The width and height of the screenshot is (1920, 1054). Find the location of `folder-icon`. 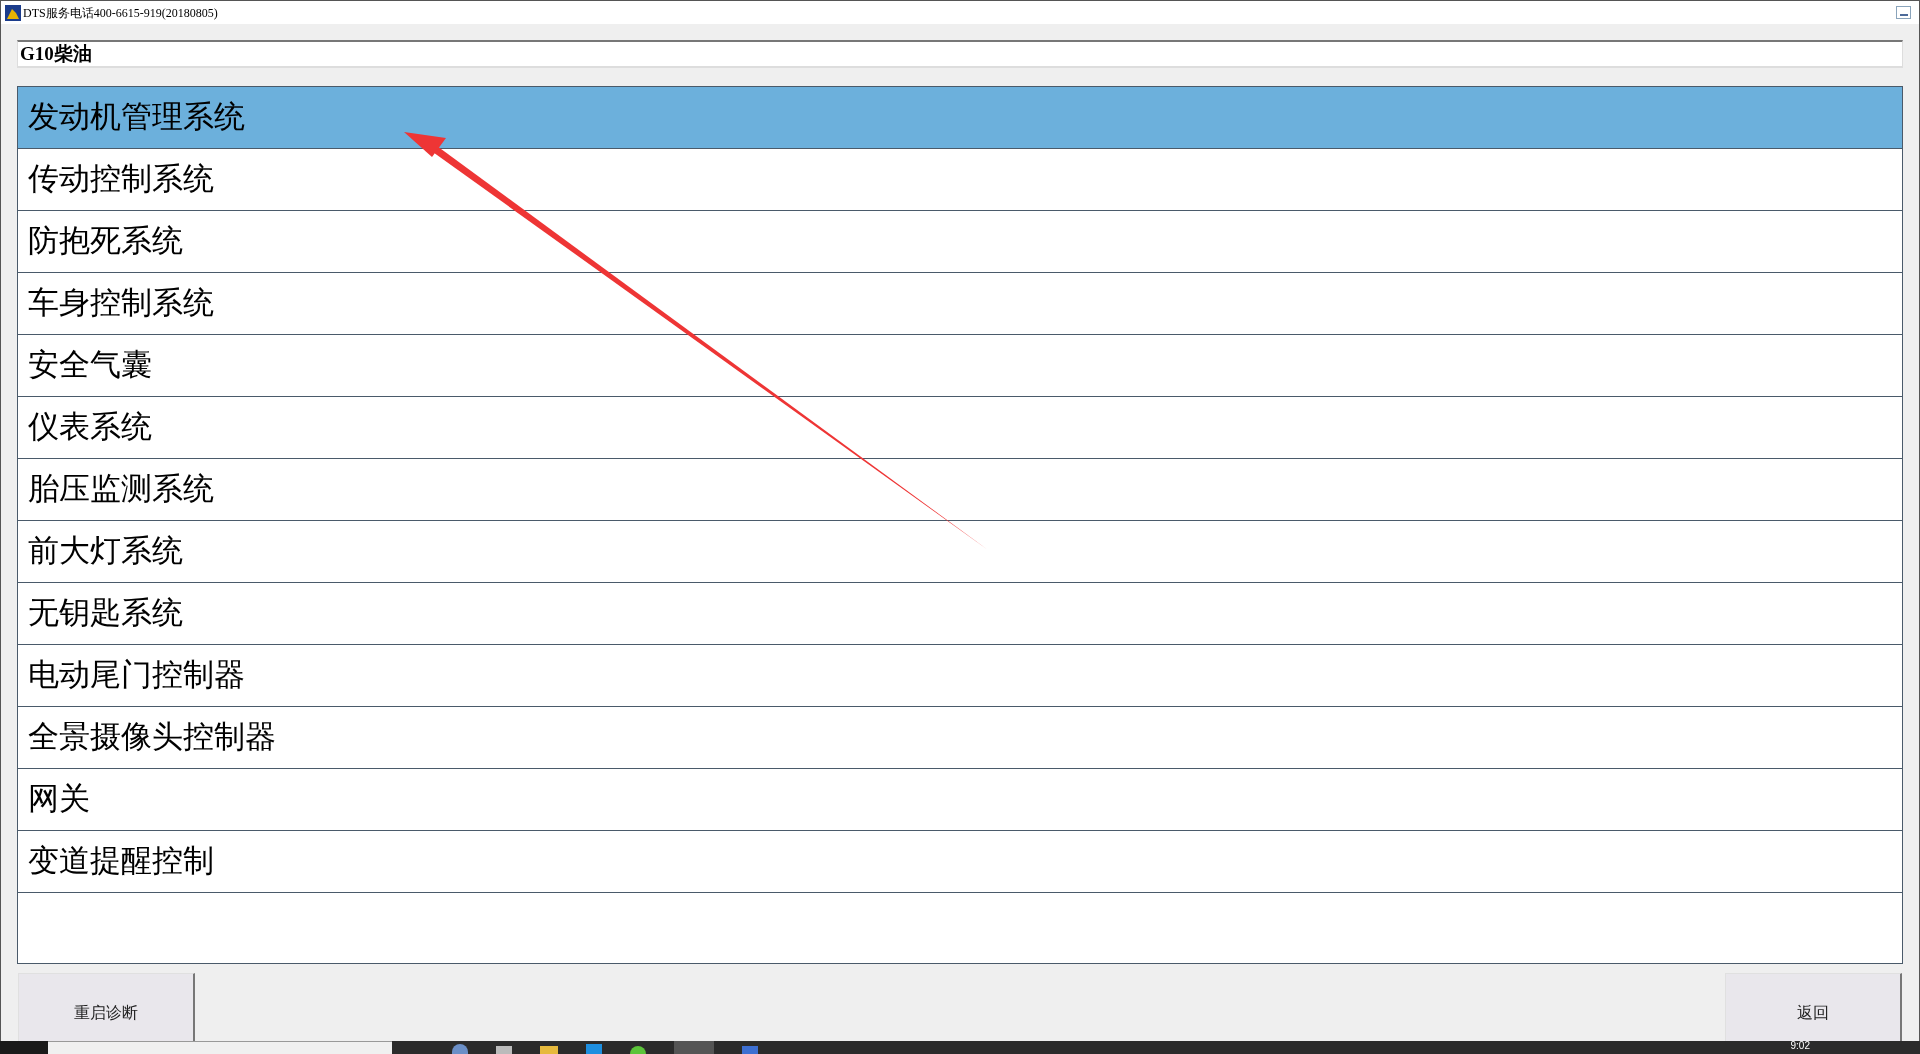

folder-icon is located at coordinates (549, 1050).